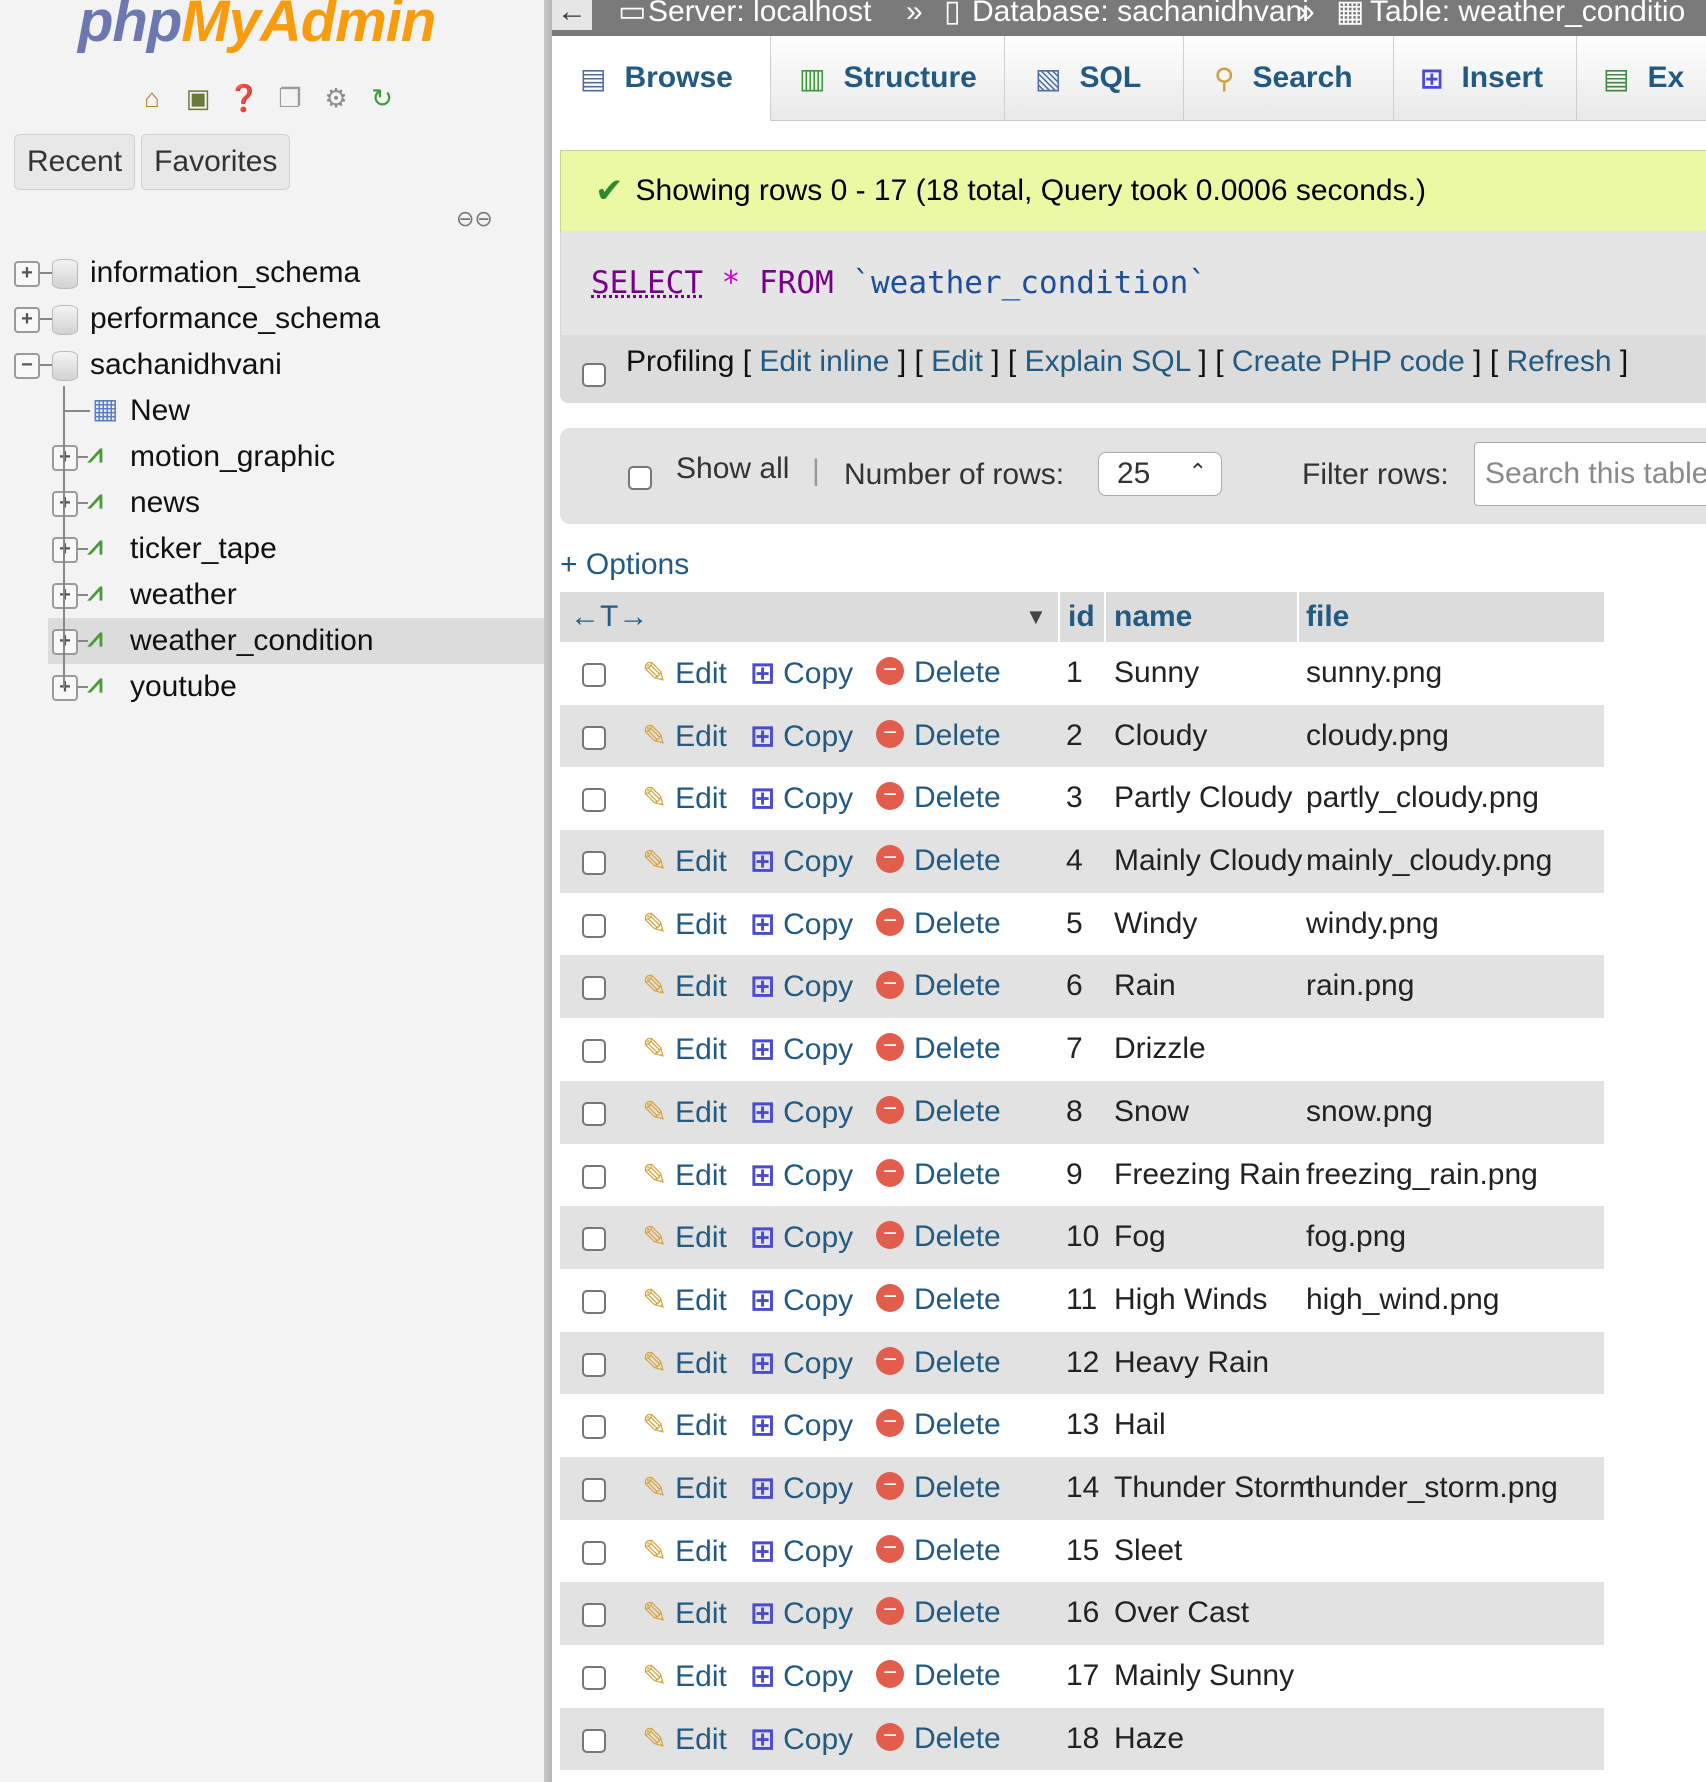 This screenshot has height=1782, width=1706. I want to click on column-navigation-arrows: ←T→, so click(609, 617).